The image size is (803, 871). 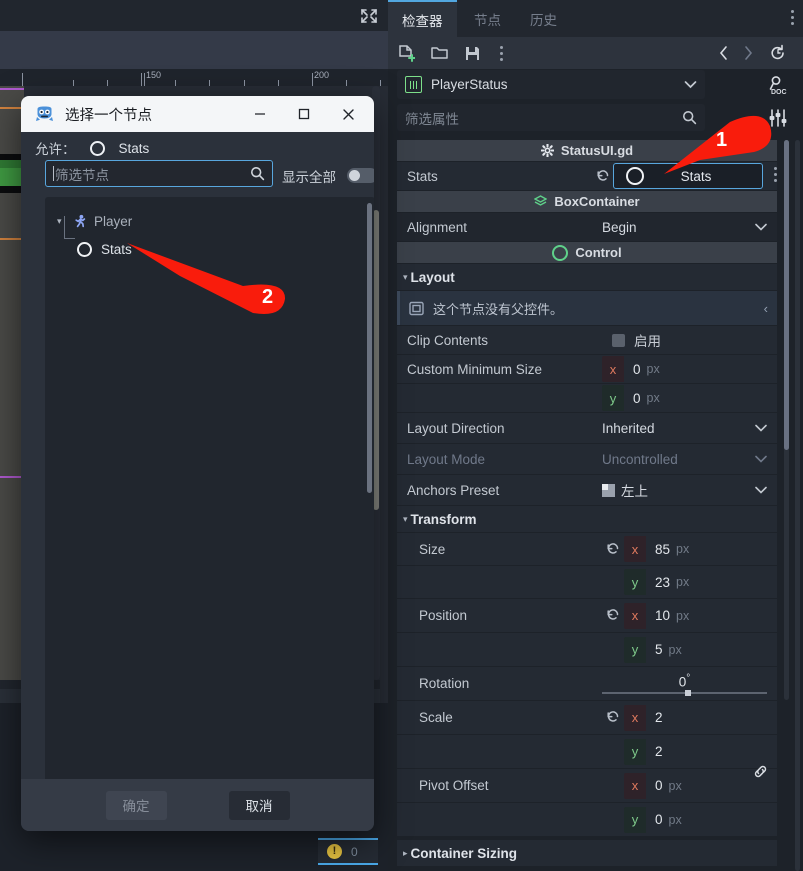 I want to click on node-filter-field: 筛选节点, so click(x=159, y=173).